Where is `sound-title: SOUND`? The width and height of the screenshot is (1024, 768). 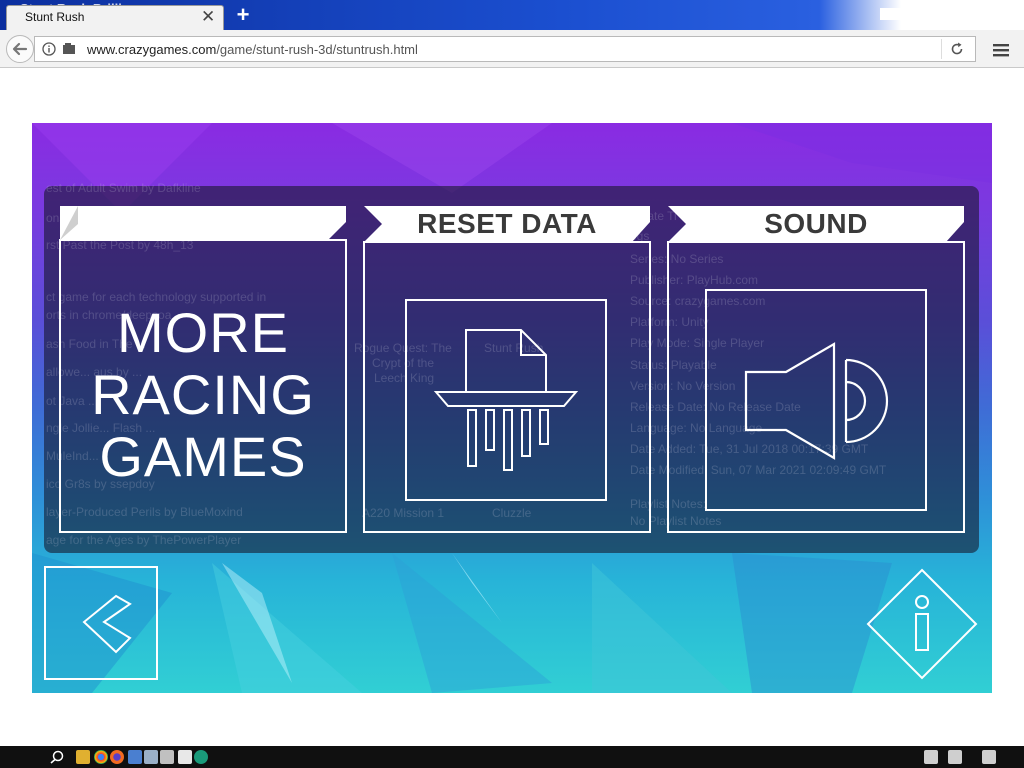 sound-title: SOUND is located at coordinates (816, 223).